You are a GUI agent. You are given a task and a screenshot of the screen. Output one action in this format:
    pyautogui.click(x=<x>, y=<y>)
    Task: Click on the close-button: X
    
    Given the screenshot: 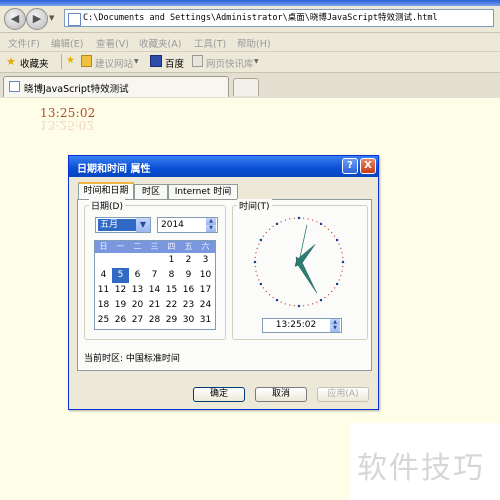 What is the action you would take?
    pyautogui.click(x=368, y=166)
    